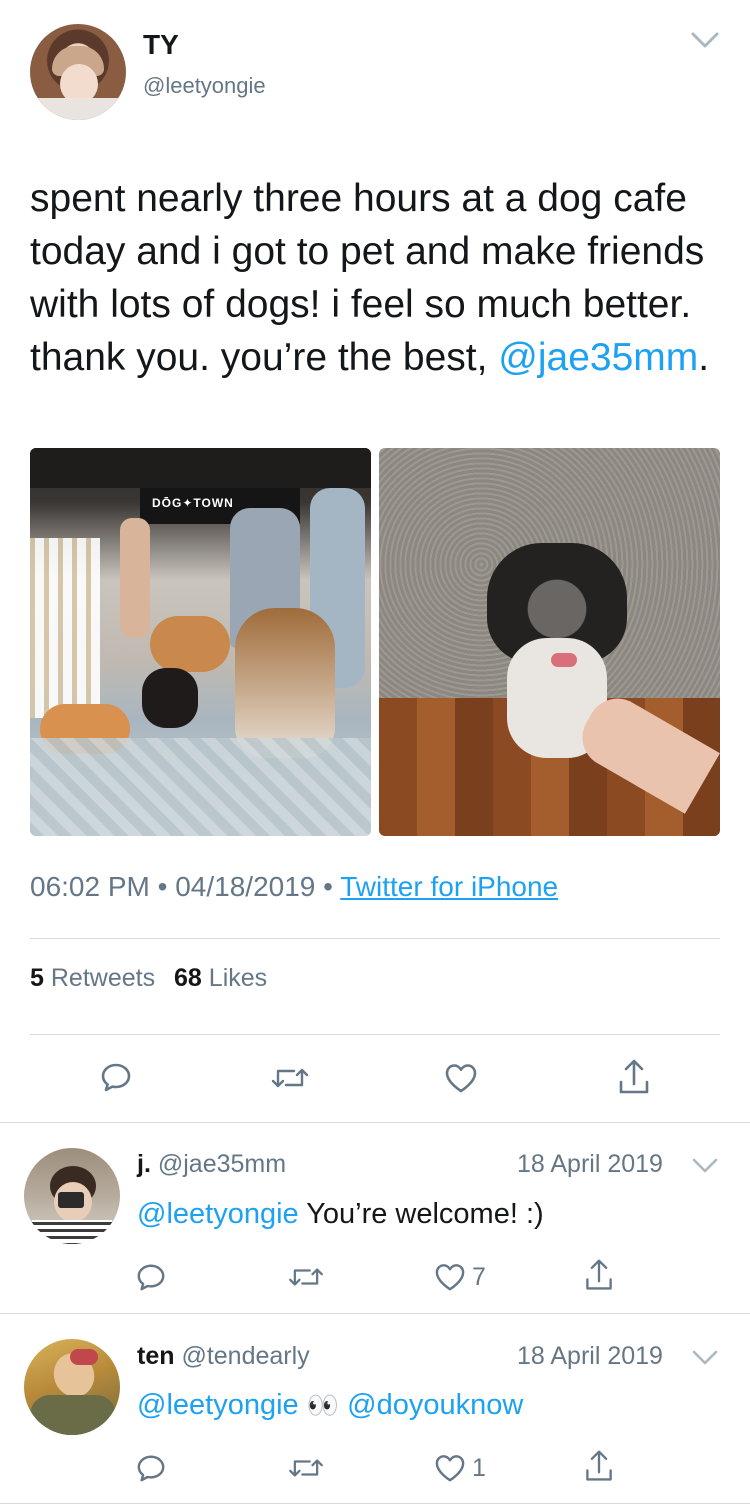 This screenshot has width=750, height=1507. Describe the element at coordinates (161, 45) in the screenshot. I see `author-display-name: TY` at that location.